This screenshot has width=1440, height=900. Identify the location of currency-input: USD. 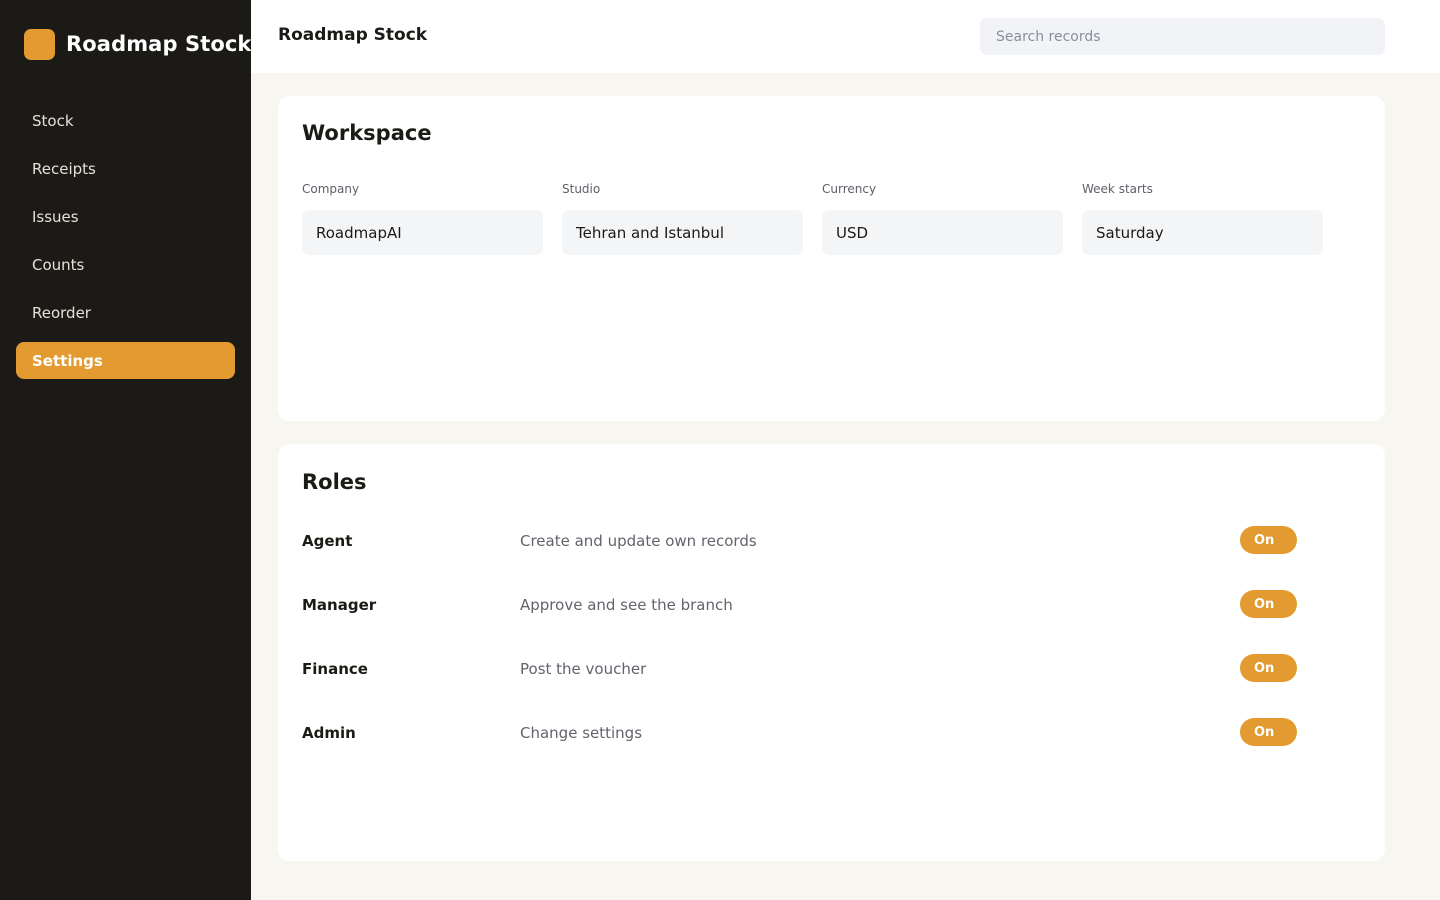
(942, 232).